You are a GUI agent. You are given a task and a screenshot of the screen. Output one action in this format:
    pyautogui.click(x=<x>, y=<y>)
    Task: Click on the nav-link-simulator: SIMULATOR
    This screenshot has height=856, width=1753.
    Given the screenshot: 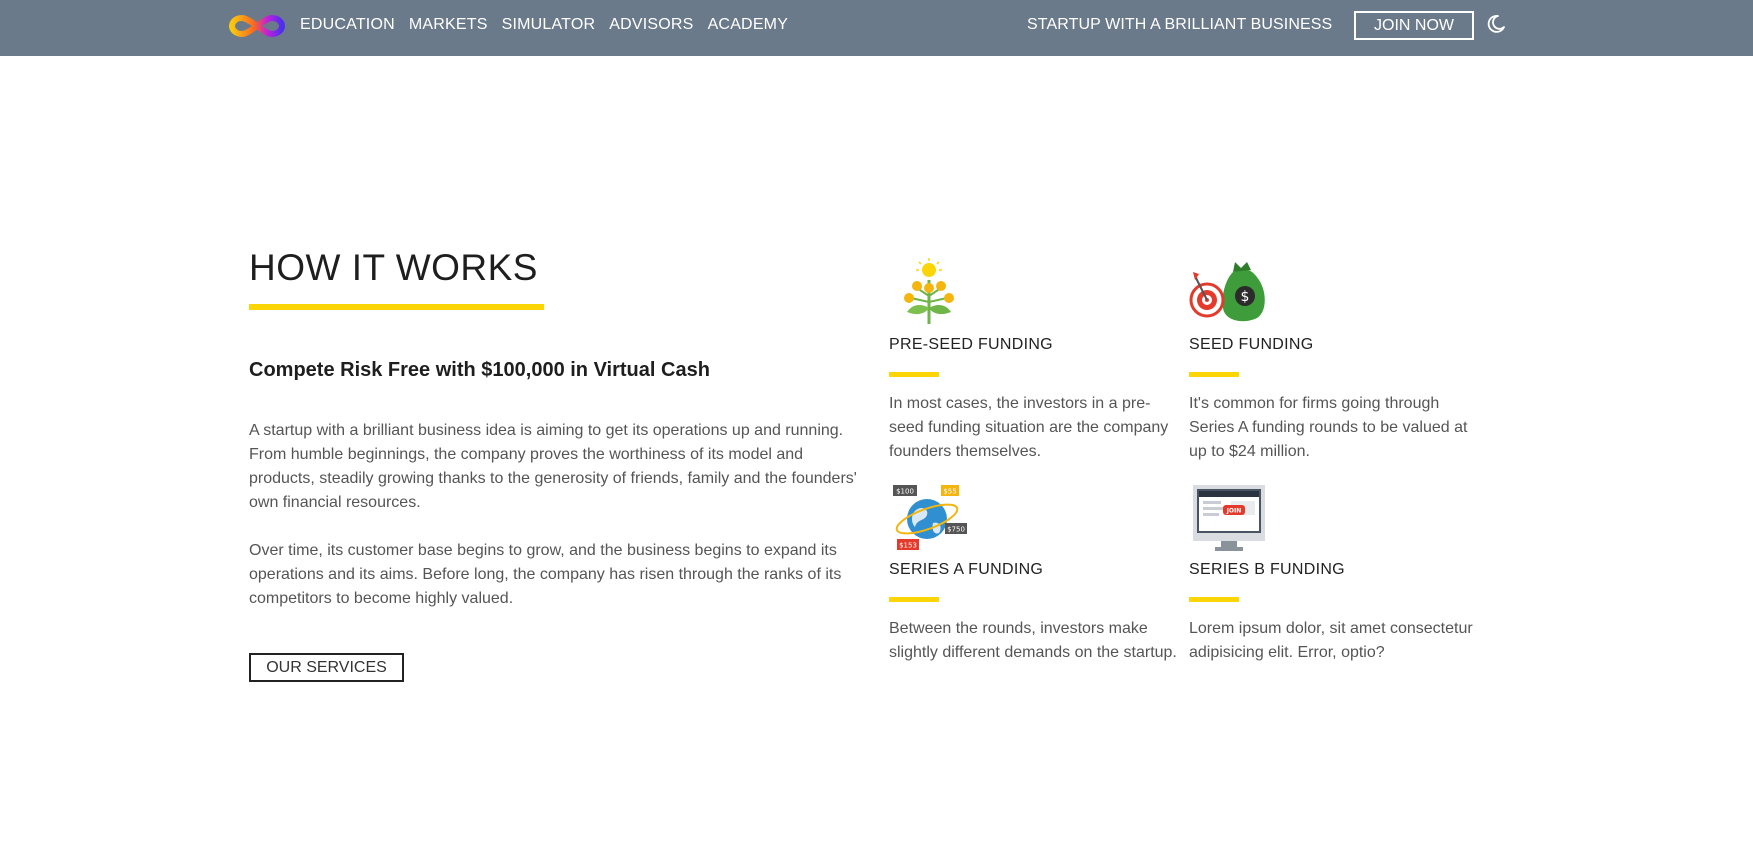 What is the action you would take?
    pyautogui.click(x=549, y=25)
    